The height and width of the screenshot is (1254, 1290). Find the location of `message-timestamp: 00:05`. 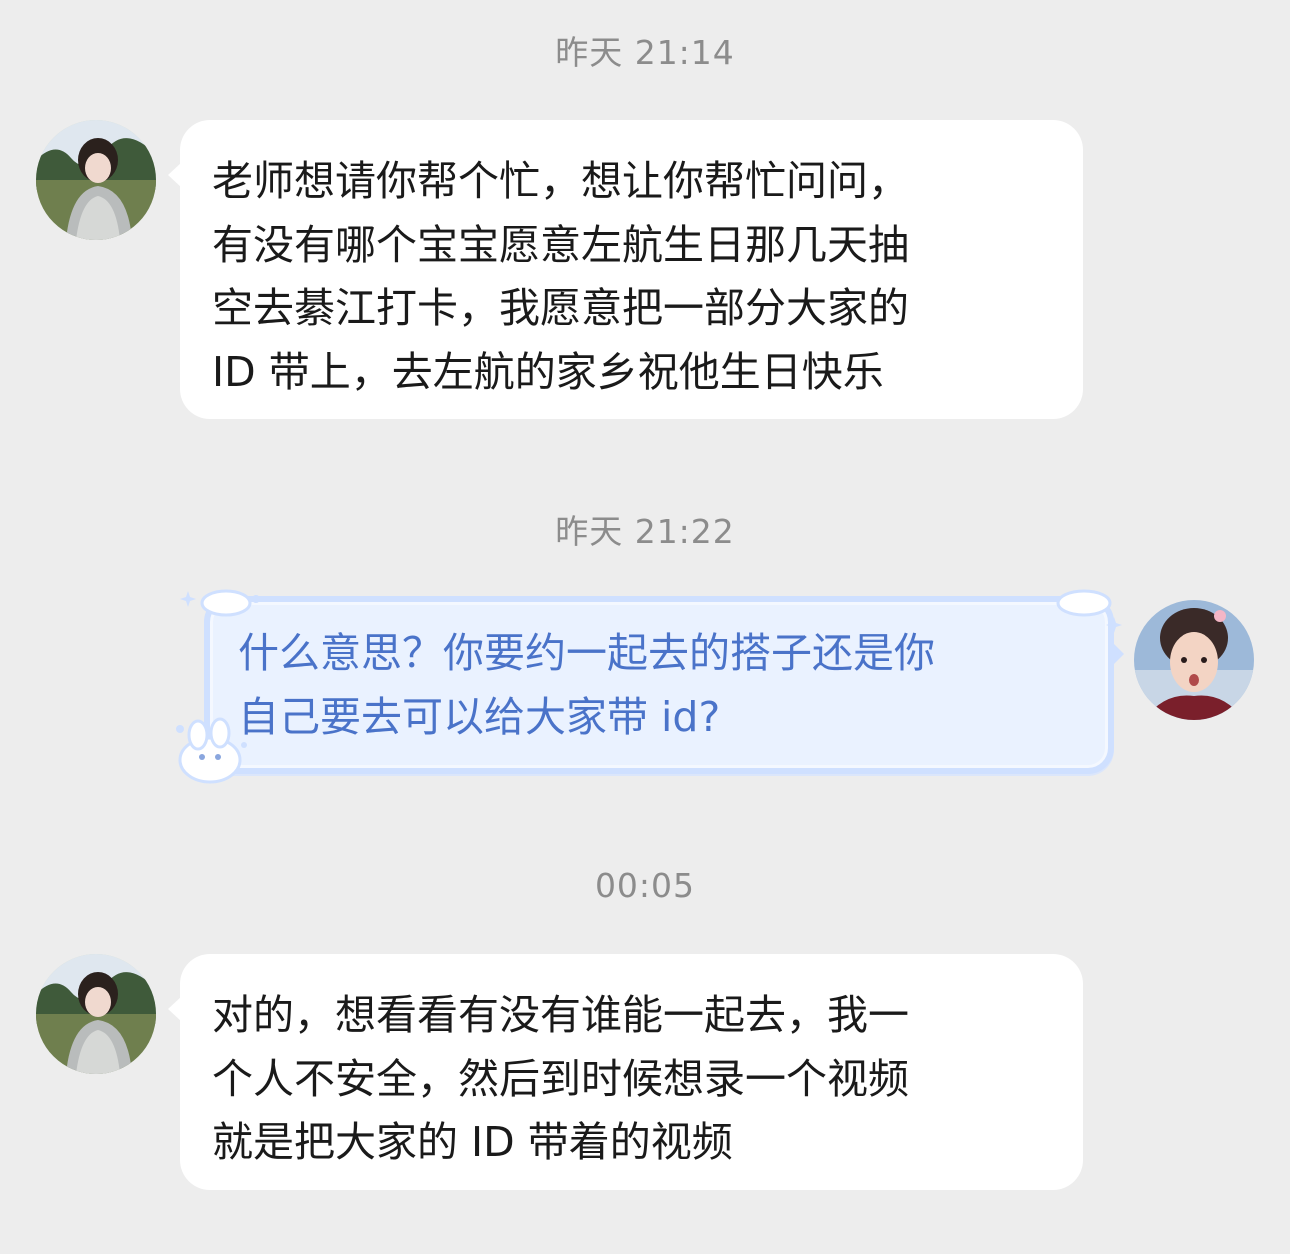

message-timestamp: 00:05 is located at coordinates (645, 885).